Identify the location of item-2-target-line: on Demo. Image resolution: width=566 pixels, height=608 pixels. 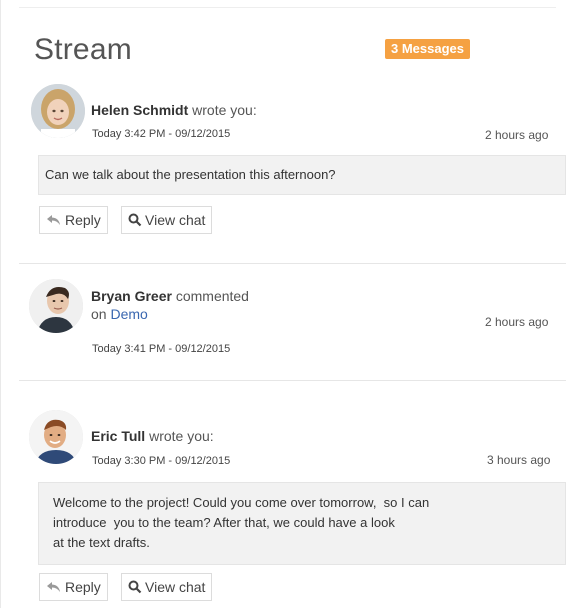
(119, 314).